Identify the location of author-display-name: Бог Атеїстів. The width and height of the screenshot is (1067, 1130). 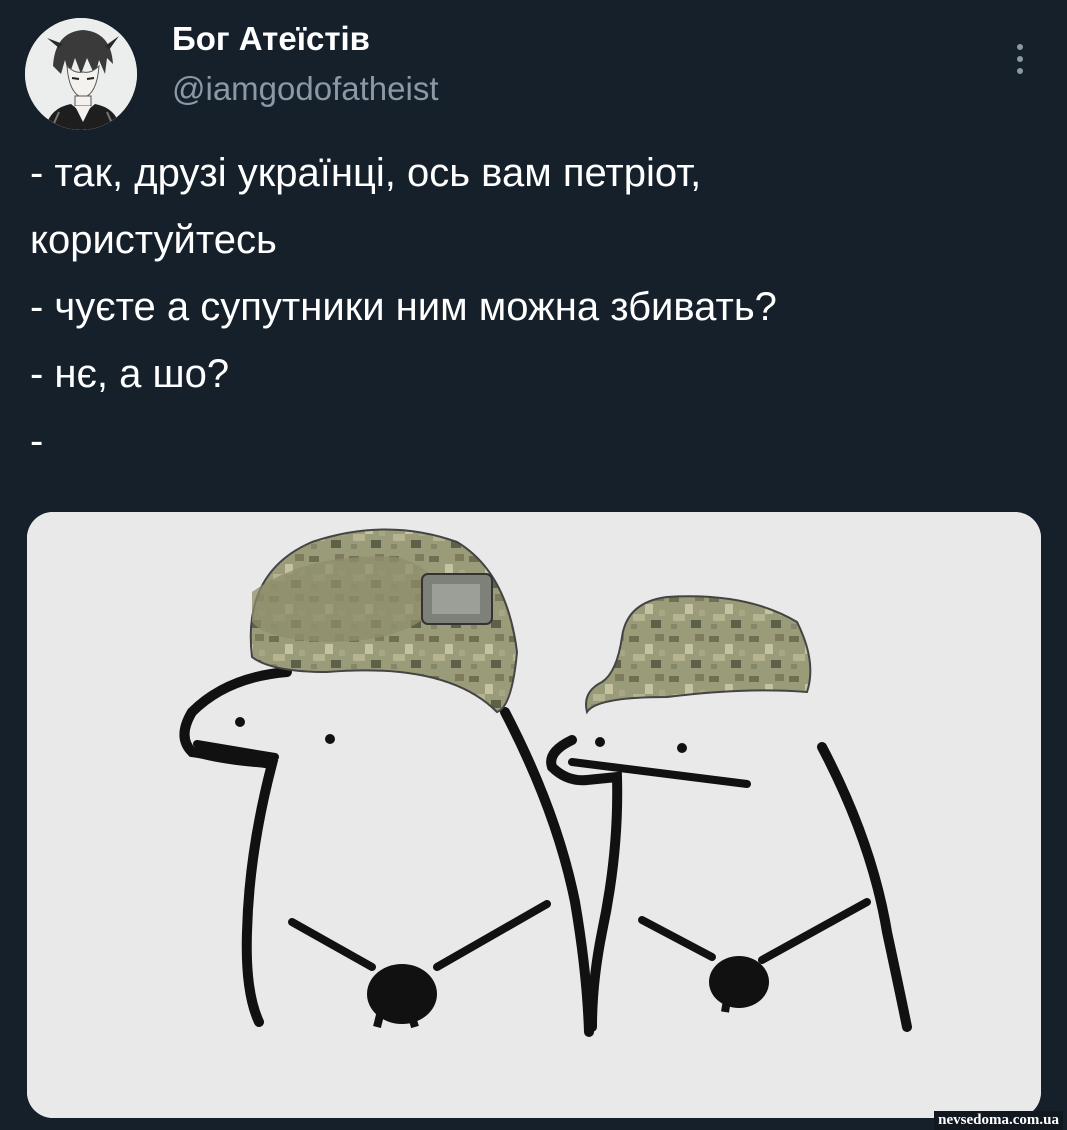
(271, 39).